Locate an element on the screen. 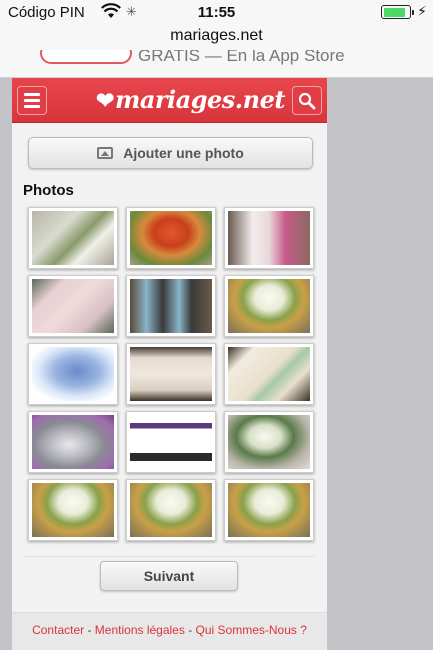  clock: 11:55 is located at coordinates (216, 12).